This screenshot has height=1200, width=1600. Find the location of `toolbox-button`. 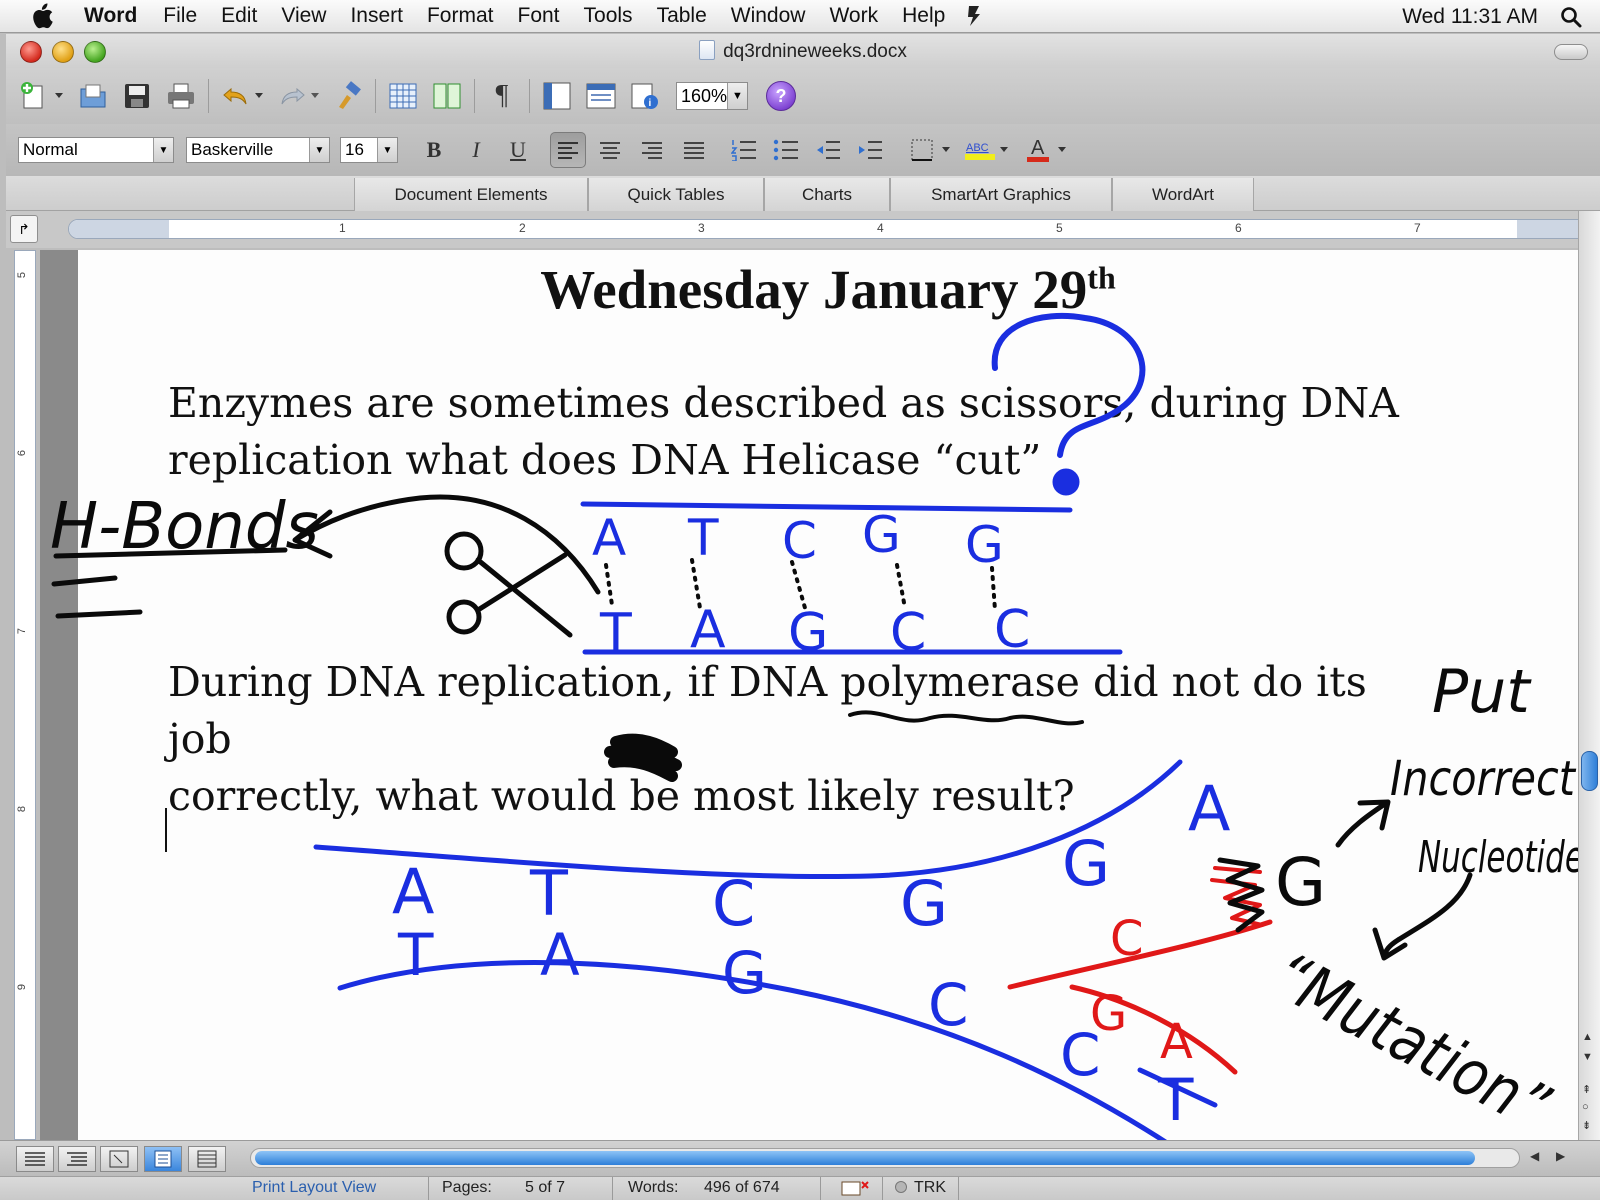

toolbox-button is located at coordinates (601, 96).